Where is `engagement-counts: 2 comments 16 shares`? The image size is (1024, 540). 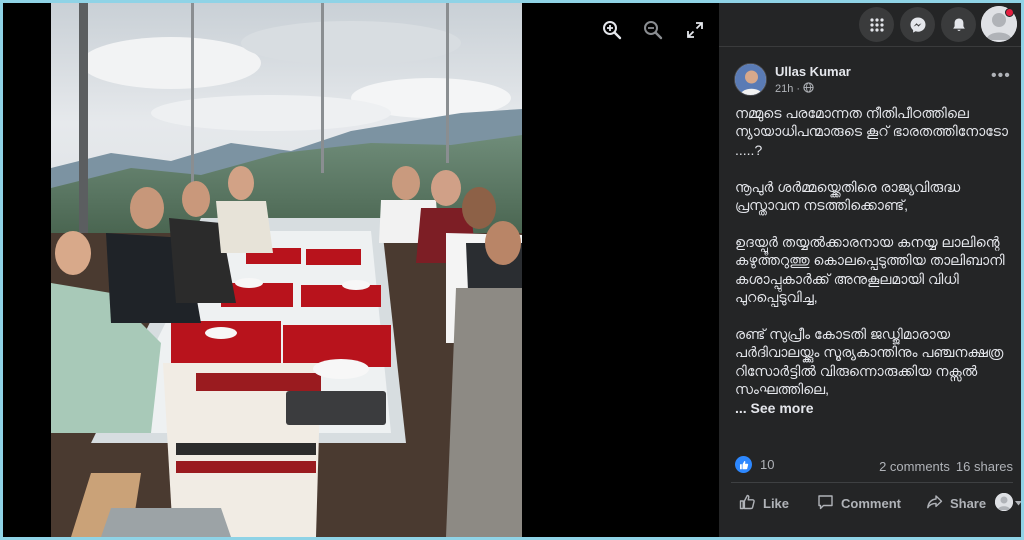 engagement-counts: 2 comments 16 shares is located at coordinates (946, 466).